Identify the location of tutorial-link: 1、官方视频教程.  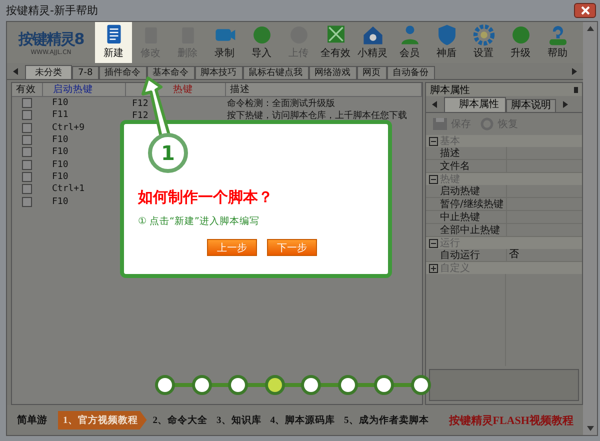
(102, 420).